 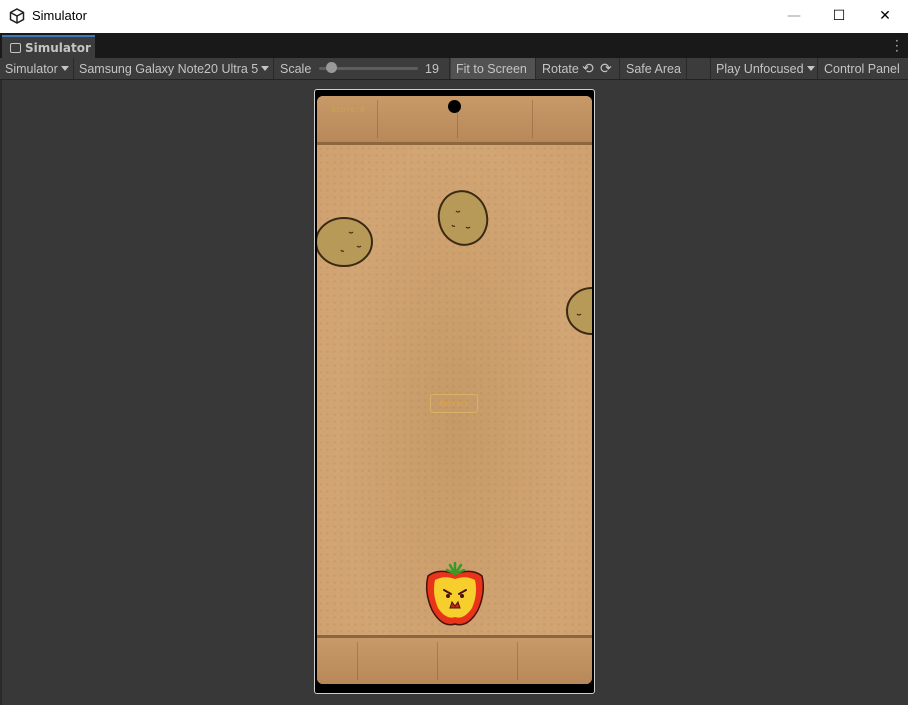 What do you see at coordinates (58, 47) in the screenshot?
I see `tab-simulator-label: Simulator` at bounding box center [58, 47].